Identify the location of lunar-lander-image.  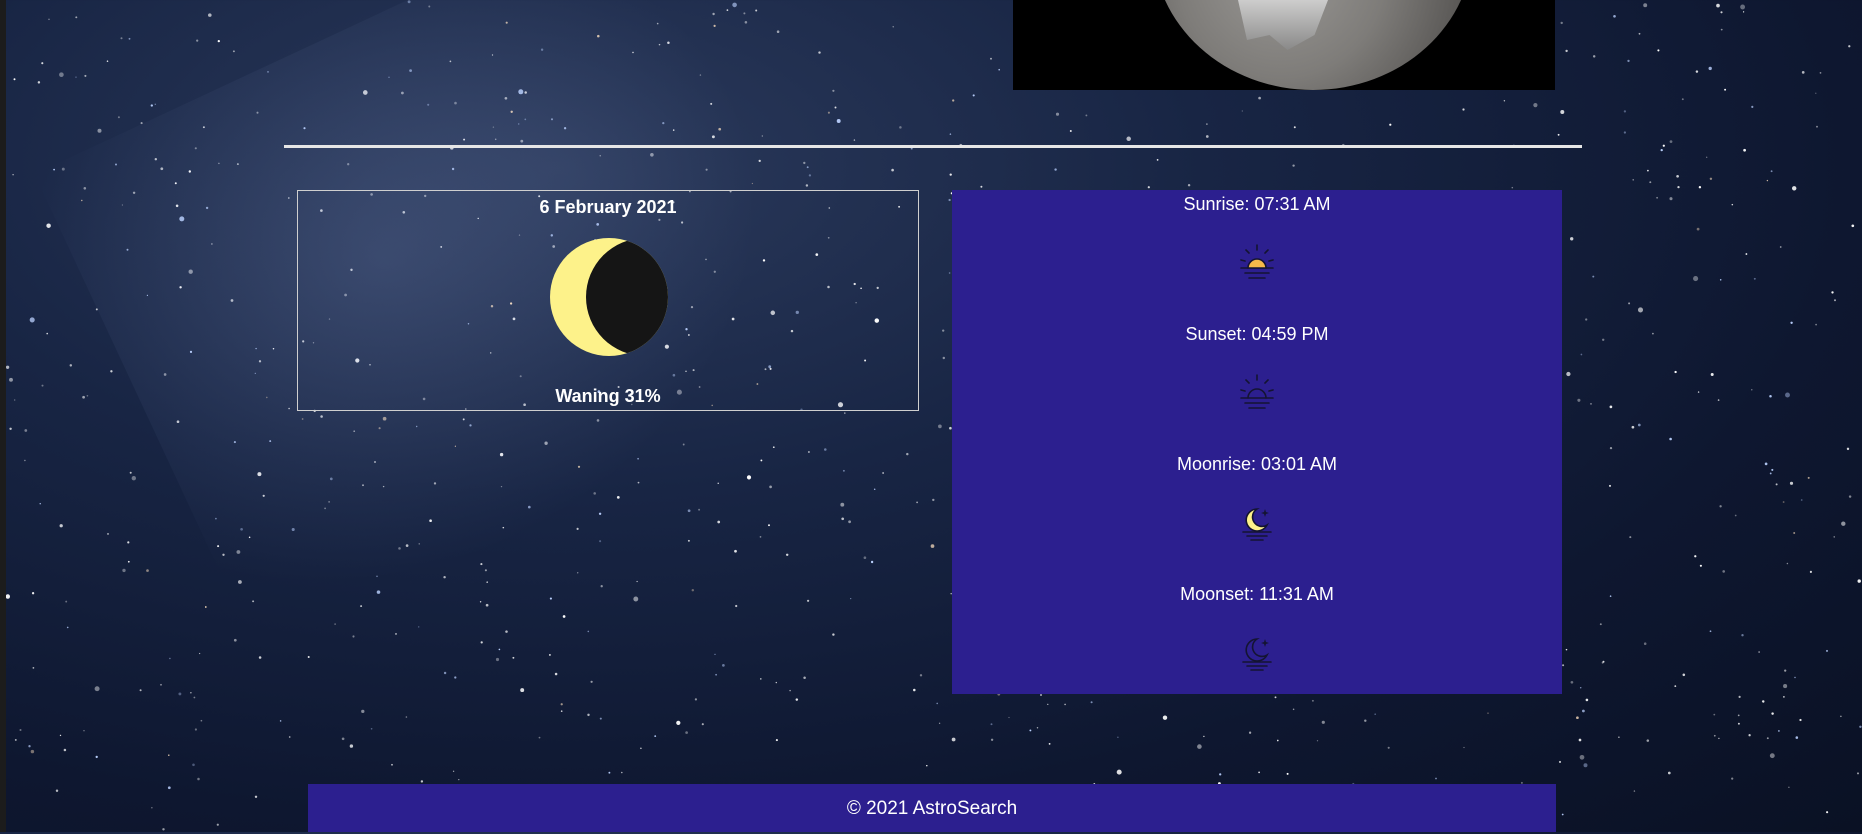
(1284, 45).